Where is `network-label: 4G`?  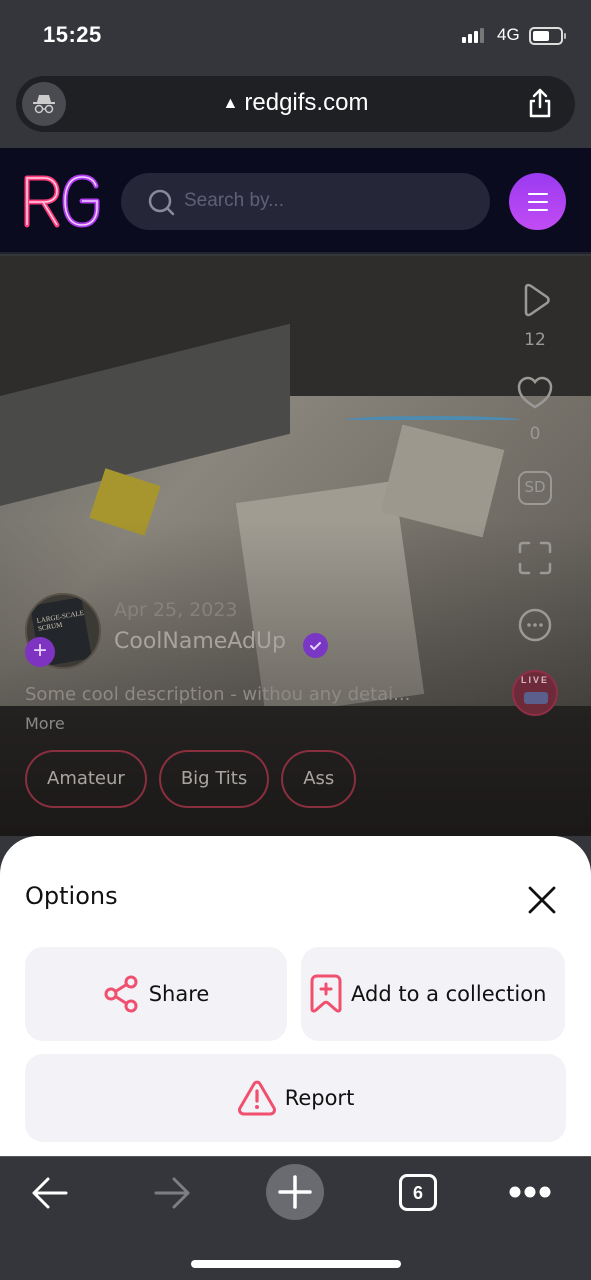 network-label: 4G is located at coordinates (508, 34).